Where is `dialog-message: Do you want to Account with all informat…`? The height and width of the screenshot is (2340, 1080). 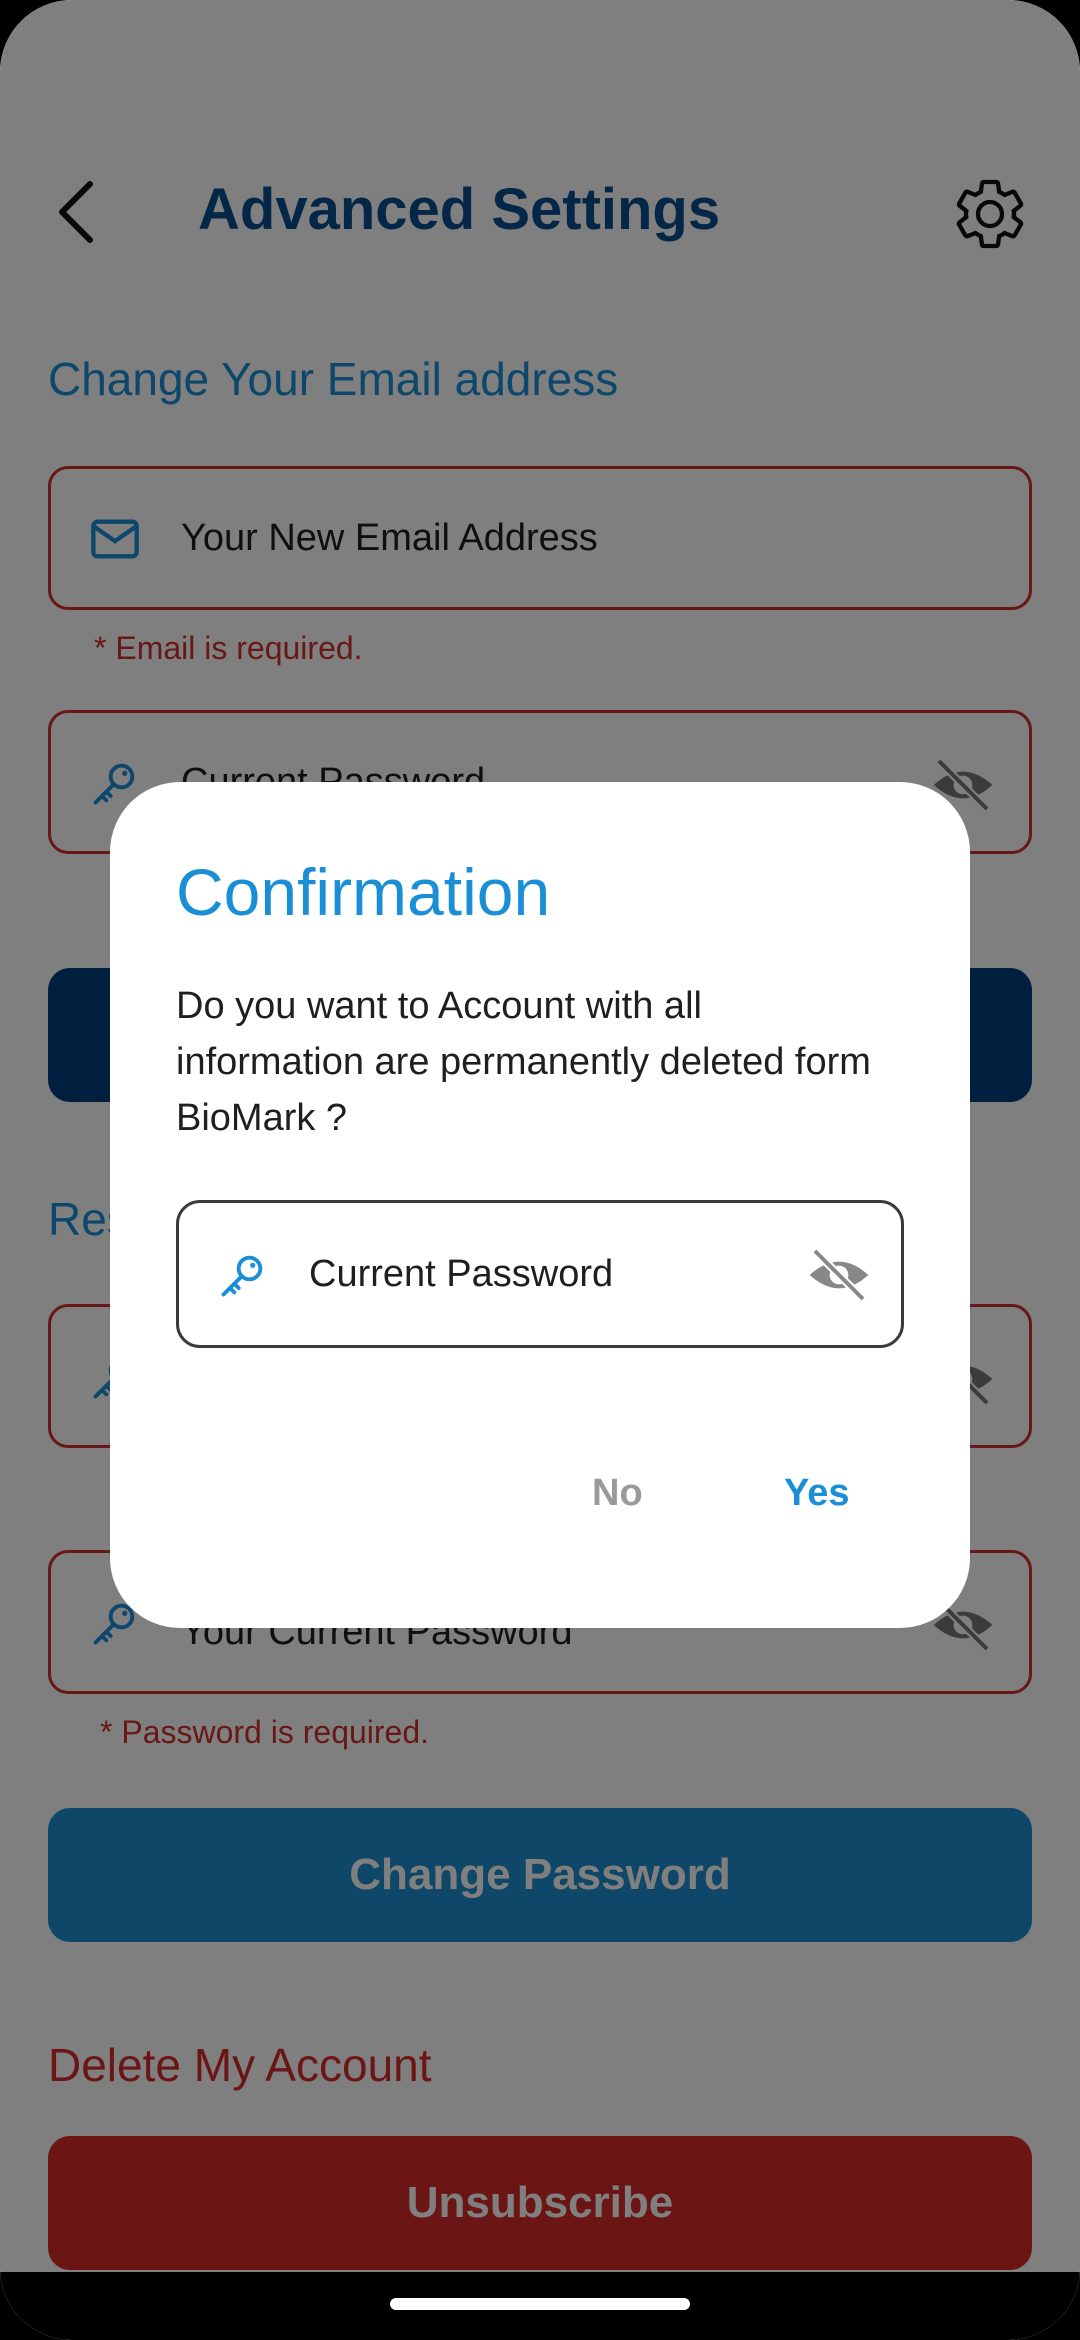
dialog-message: Do you want to Account with all informat… is located at coordinates (523, 1062).